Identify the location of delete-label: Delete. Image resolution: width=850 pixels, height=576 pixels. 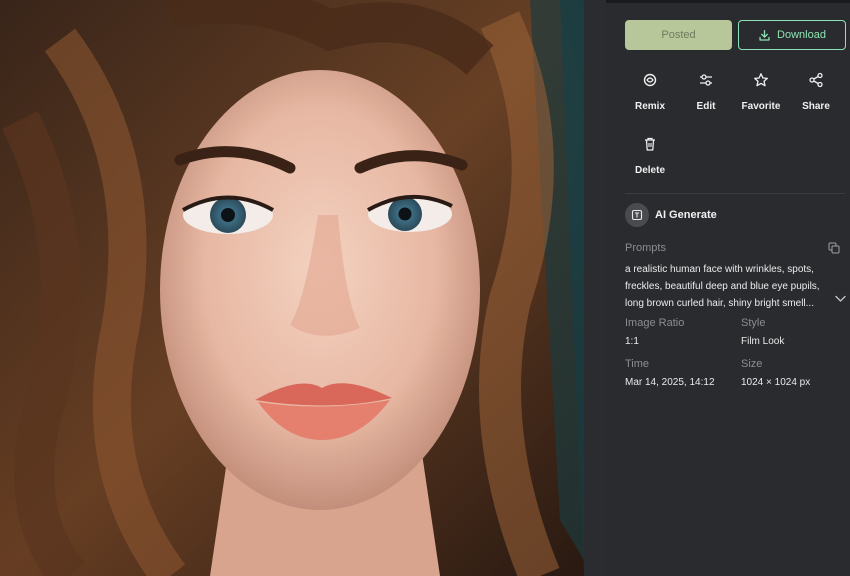
(649, 170).